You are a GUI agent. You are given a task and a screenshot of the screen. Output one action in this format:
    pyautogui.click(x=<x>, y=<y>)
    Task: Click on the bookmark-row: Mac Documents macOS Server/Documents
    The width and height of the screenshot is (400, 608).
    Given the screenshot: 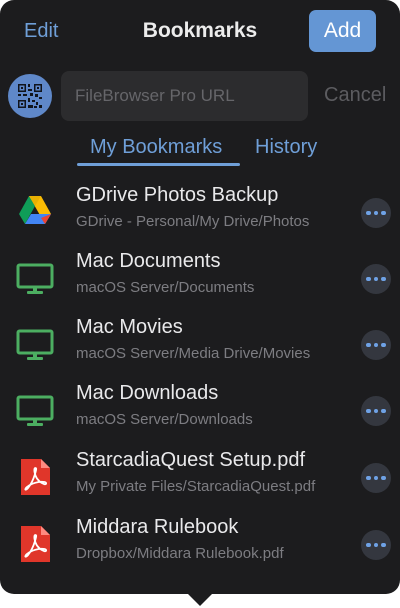 What is the action you would take?
    pyautogui.click(x=200, y=279)
    